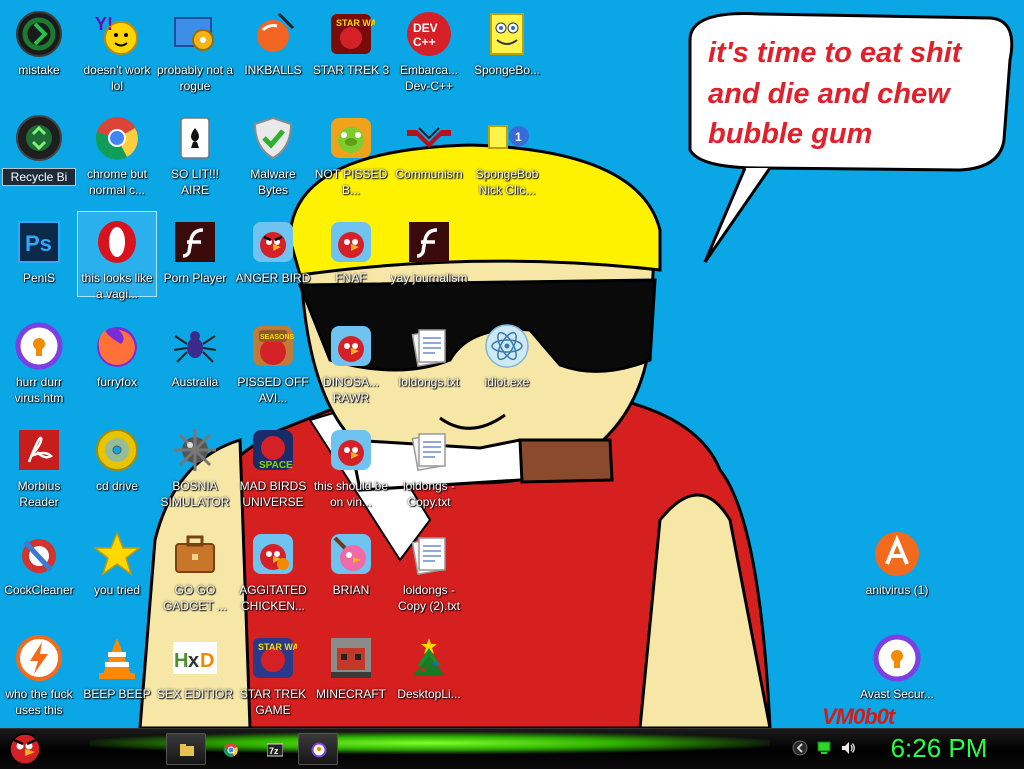  What do you see at coordinates (195, 450) in the screenshot?
I see `mine-icon` at bounding box center [195, 450].